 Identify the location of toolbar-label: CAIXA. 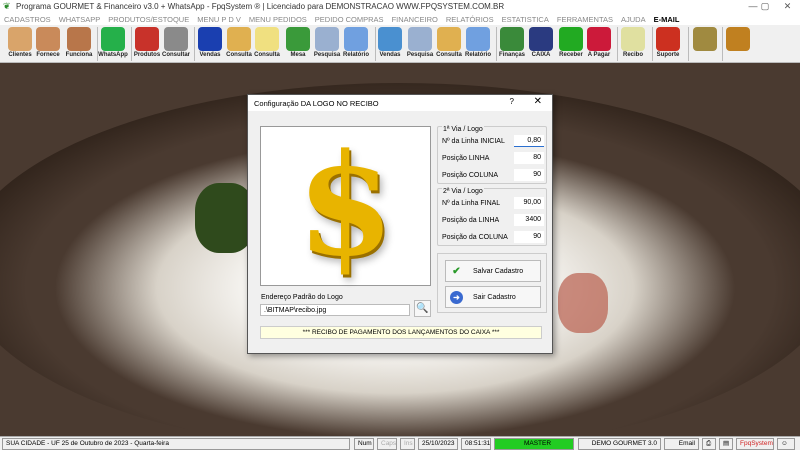
(541, 55).